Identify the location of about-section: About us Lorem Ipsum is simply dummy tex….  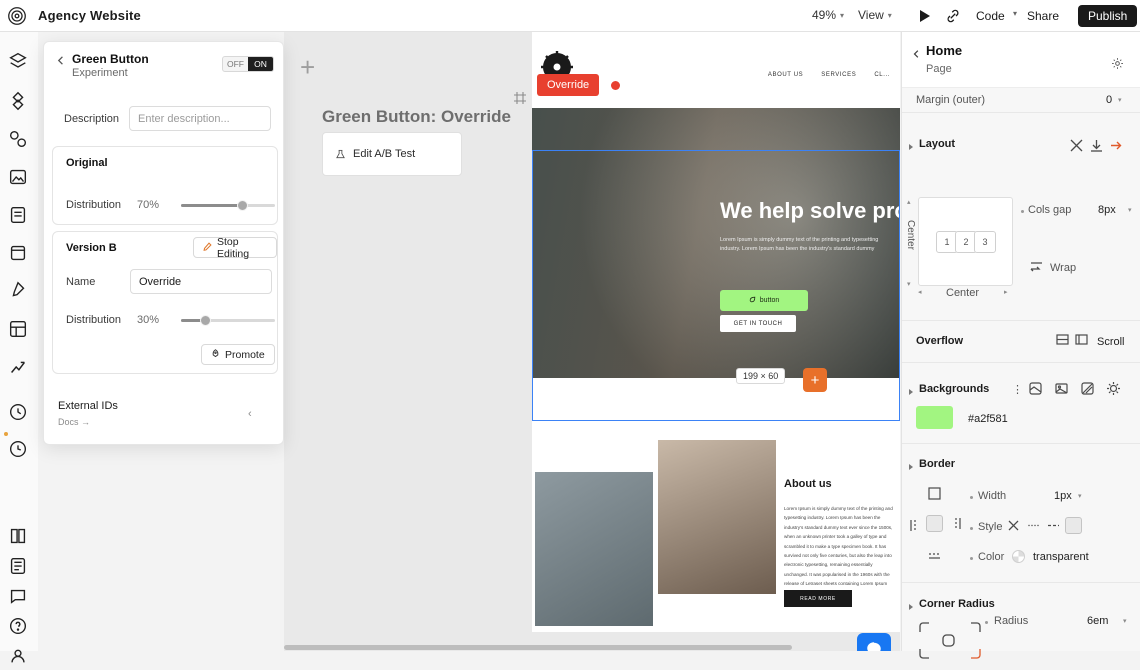
(716, 505).